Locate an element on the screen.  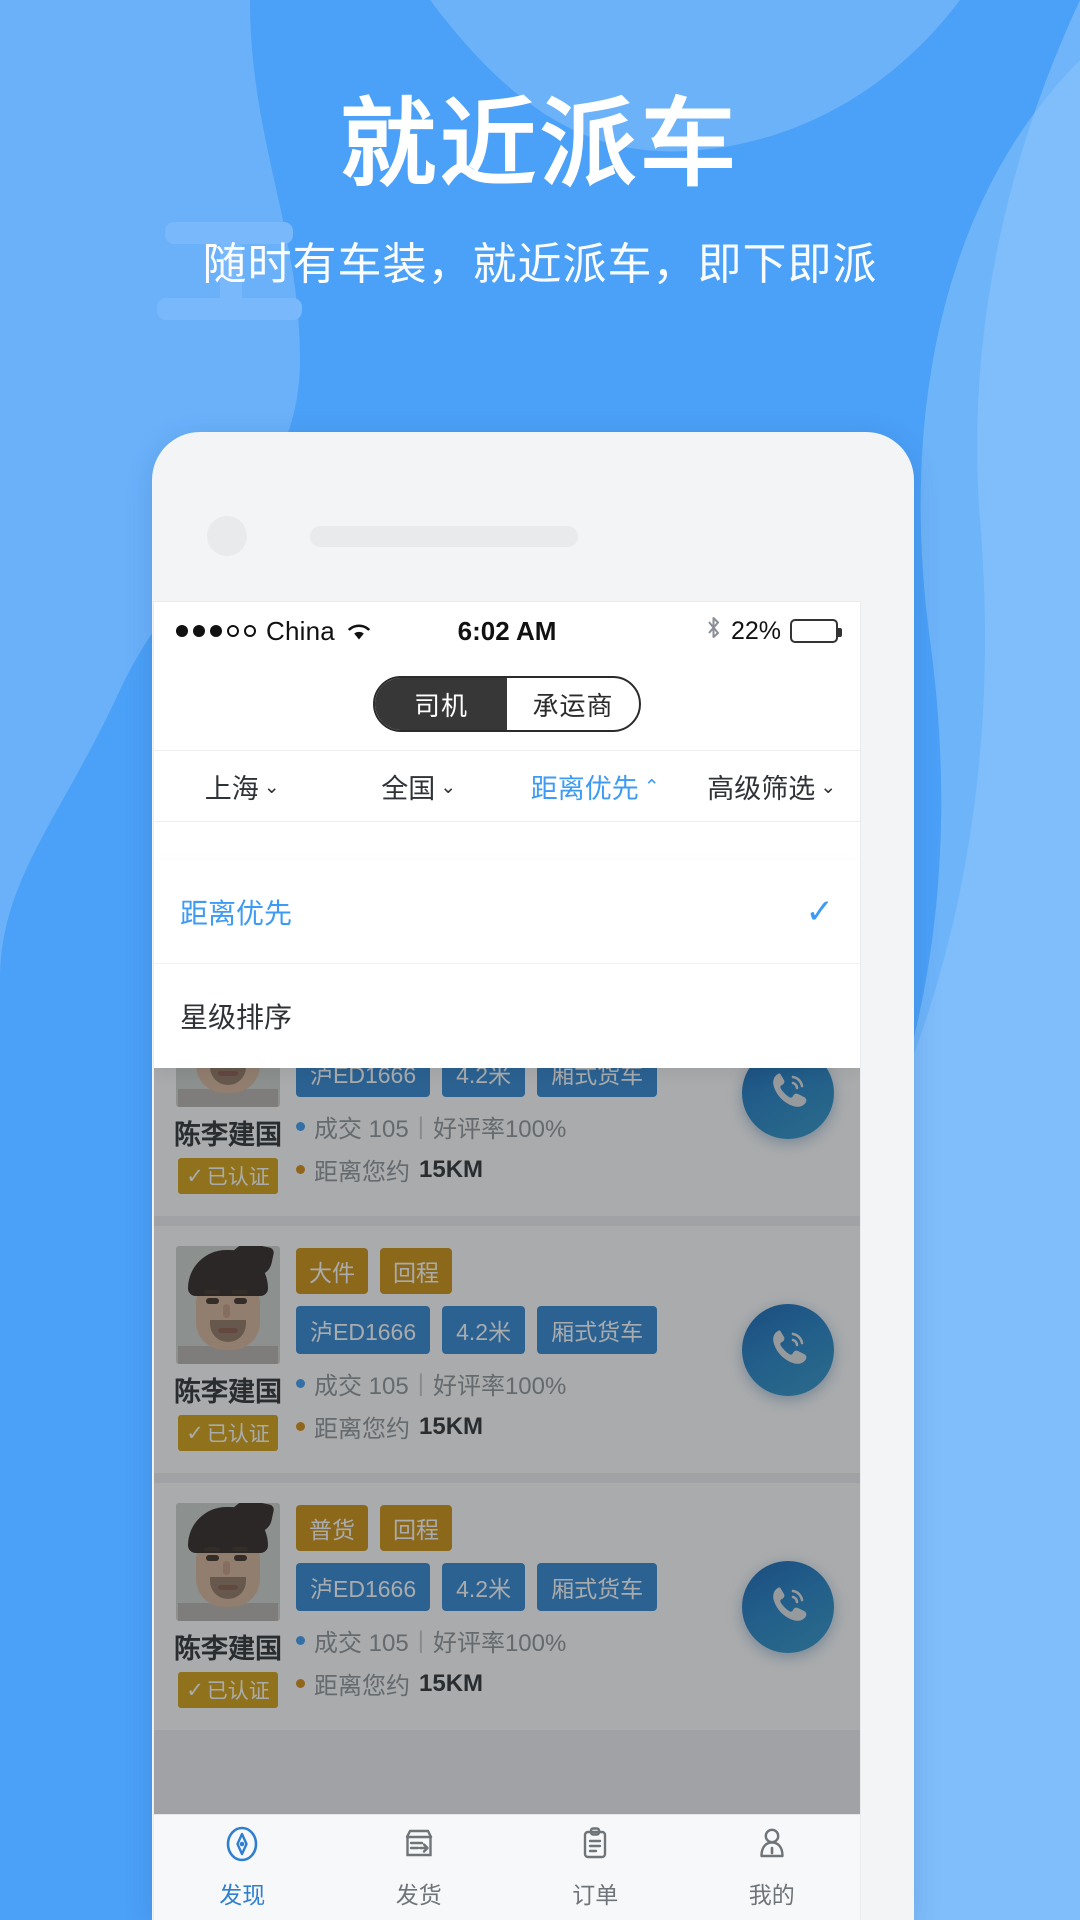
clipboard-order-icon is located at coordinates (595, 1847).